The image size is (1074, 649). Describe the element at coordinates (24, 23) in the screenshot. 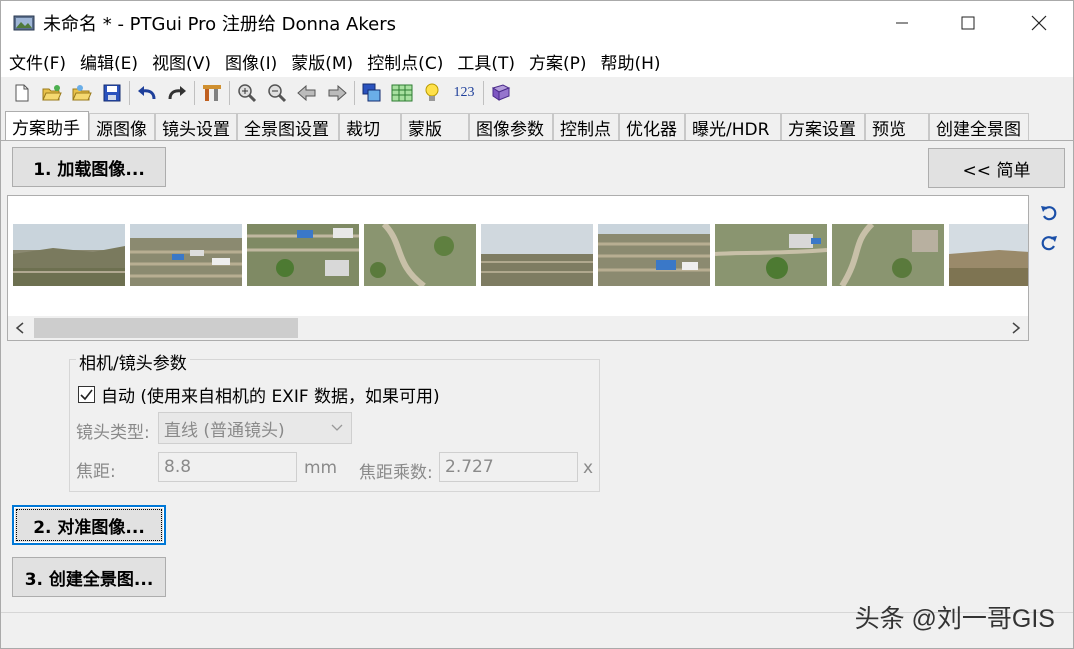

I see `ptgui-app-icon` at that location.